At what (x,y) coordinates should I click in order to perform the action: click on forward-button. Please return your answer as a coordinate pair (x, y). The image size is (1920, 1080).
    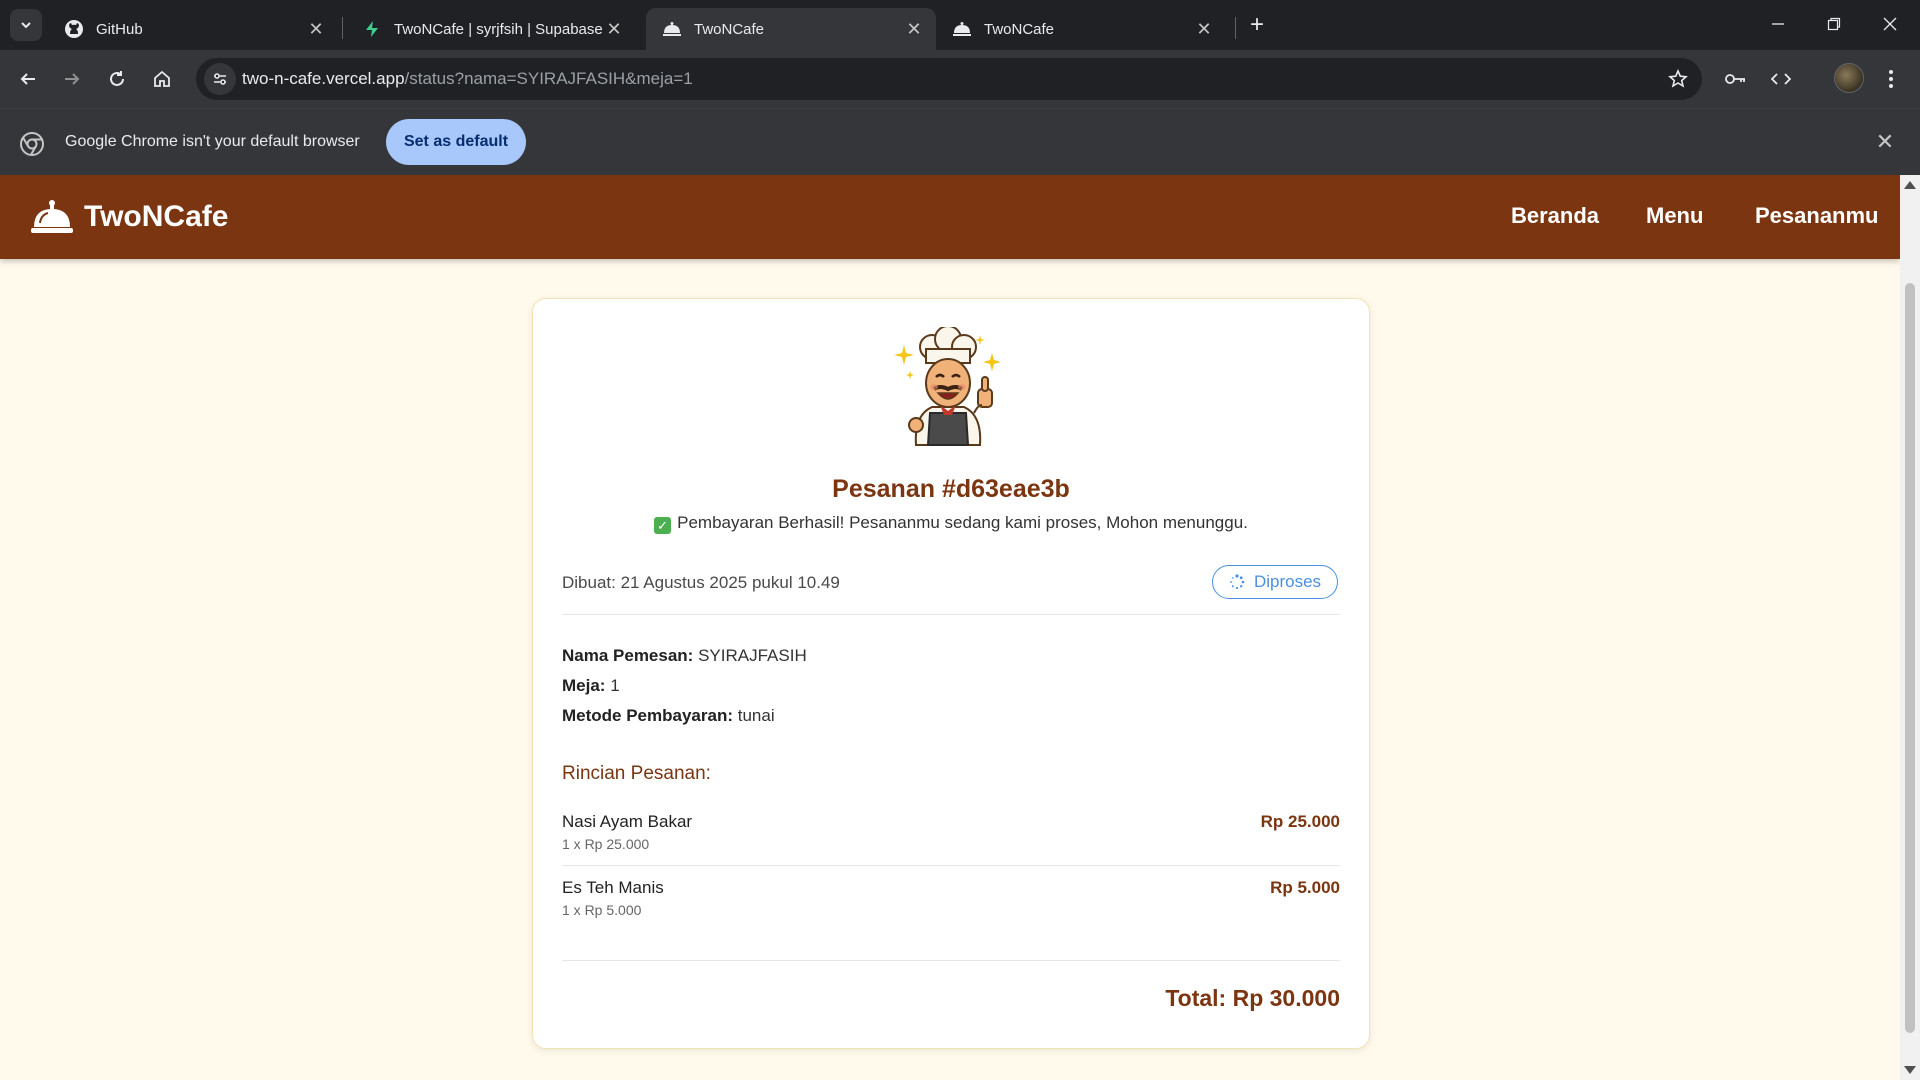
    Looking at the image, I should click on (72, 79).